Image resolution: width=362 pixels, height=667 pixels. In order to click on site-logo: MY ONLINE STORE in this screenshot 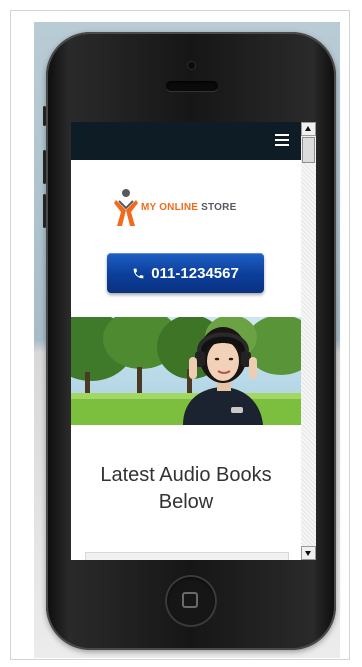, I will do `click(188, 208)`.